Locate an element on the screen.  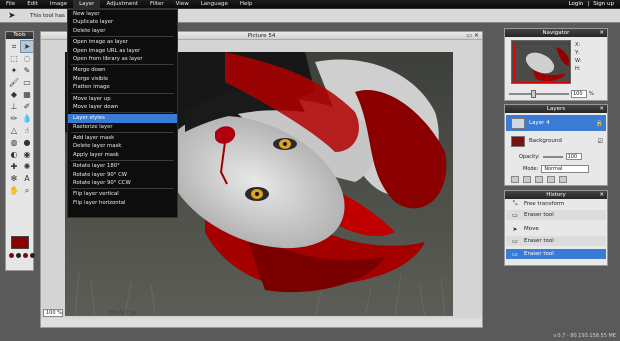
foreground-color-swatch is located at coordinates (20, 242).